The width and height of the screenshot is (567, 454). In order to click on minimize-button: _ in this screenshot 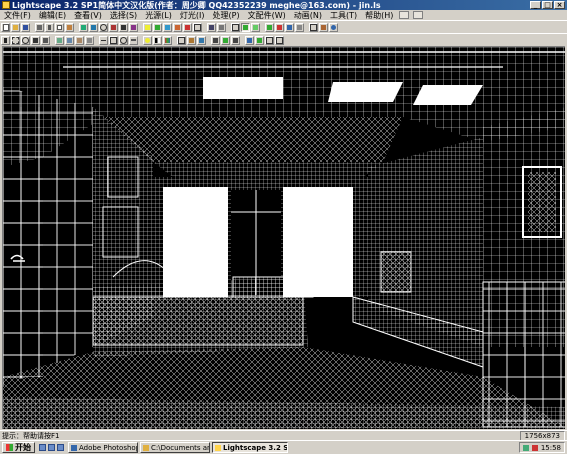, I will do `click(535, 5)`.